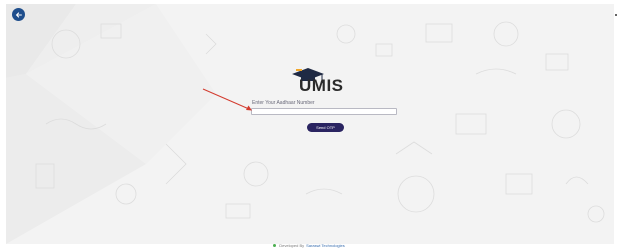 This screenshot has width=618, height=248. I want to click on app-logo-text: UMIS, so click(321, 85).